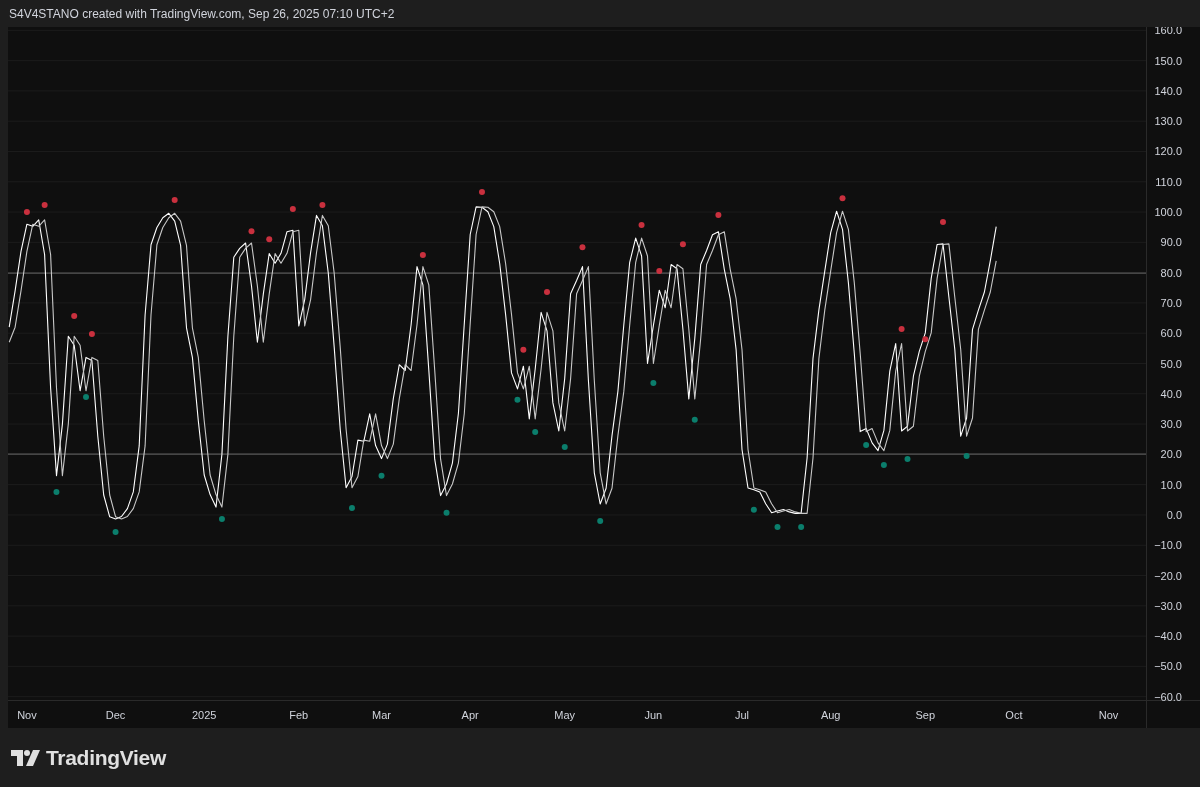  Describe the element at coordinates (1171, 242) in the screenshot. I see `axis-label: 90.0` at that location.